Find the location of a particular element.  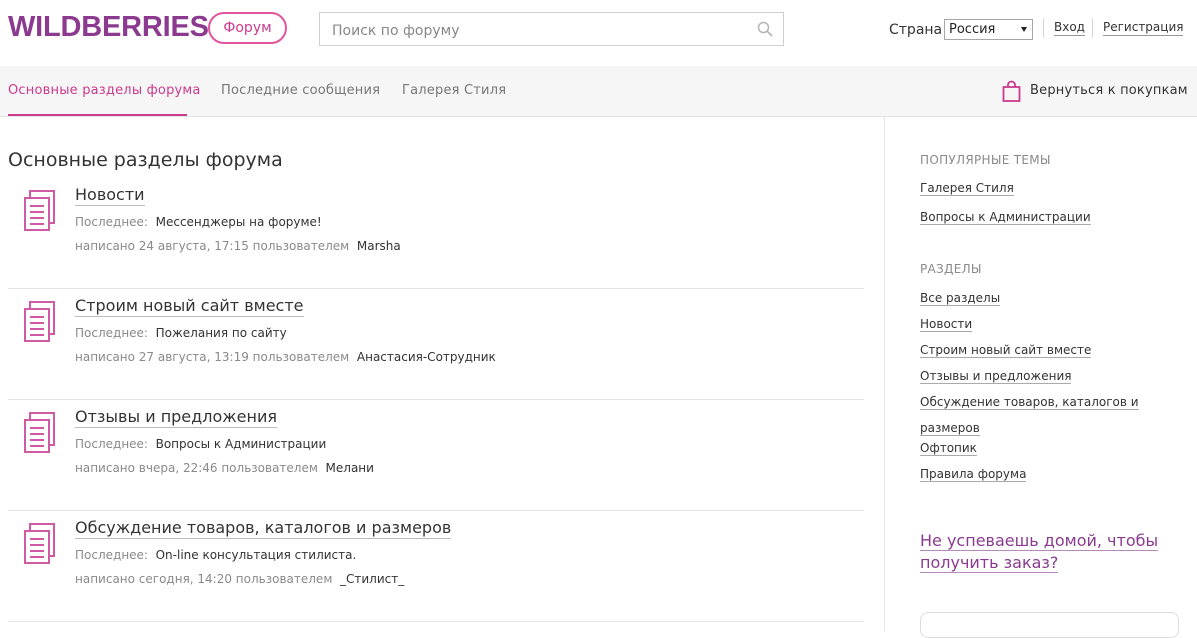

section-link-feedback: Отзывы и предложения is located at coordinates (996, 376).